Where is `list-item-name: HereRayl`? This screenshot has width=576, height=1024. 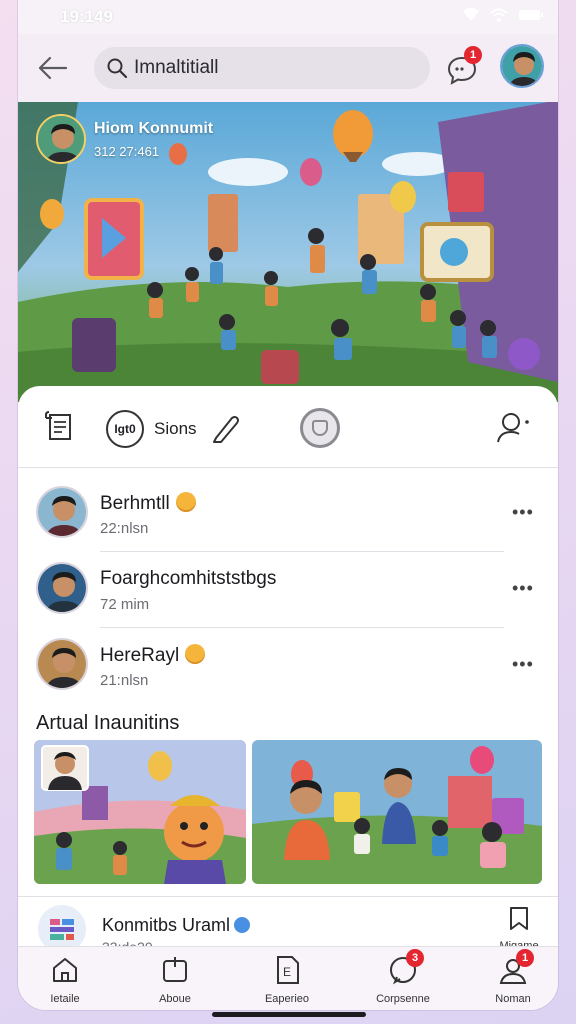 list-item-name: HereRayl is located at coordinates (153, 655).